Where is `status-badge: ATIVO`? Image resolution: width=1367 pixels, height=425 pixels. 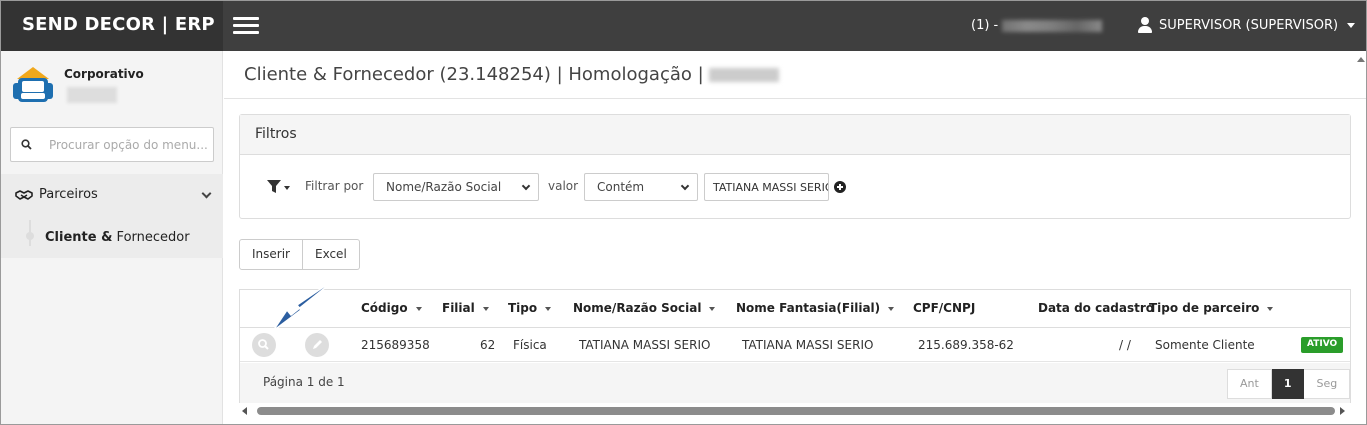
status-badge: ATIVO is located at coordinates (1322, 345).